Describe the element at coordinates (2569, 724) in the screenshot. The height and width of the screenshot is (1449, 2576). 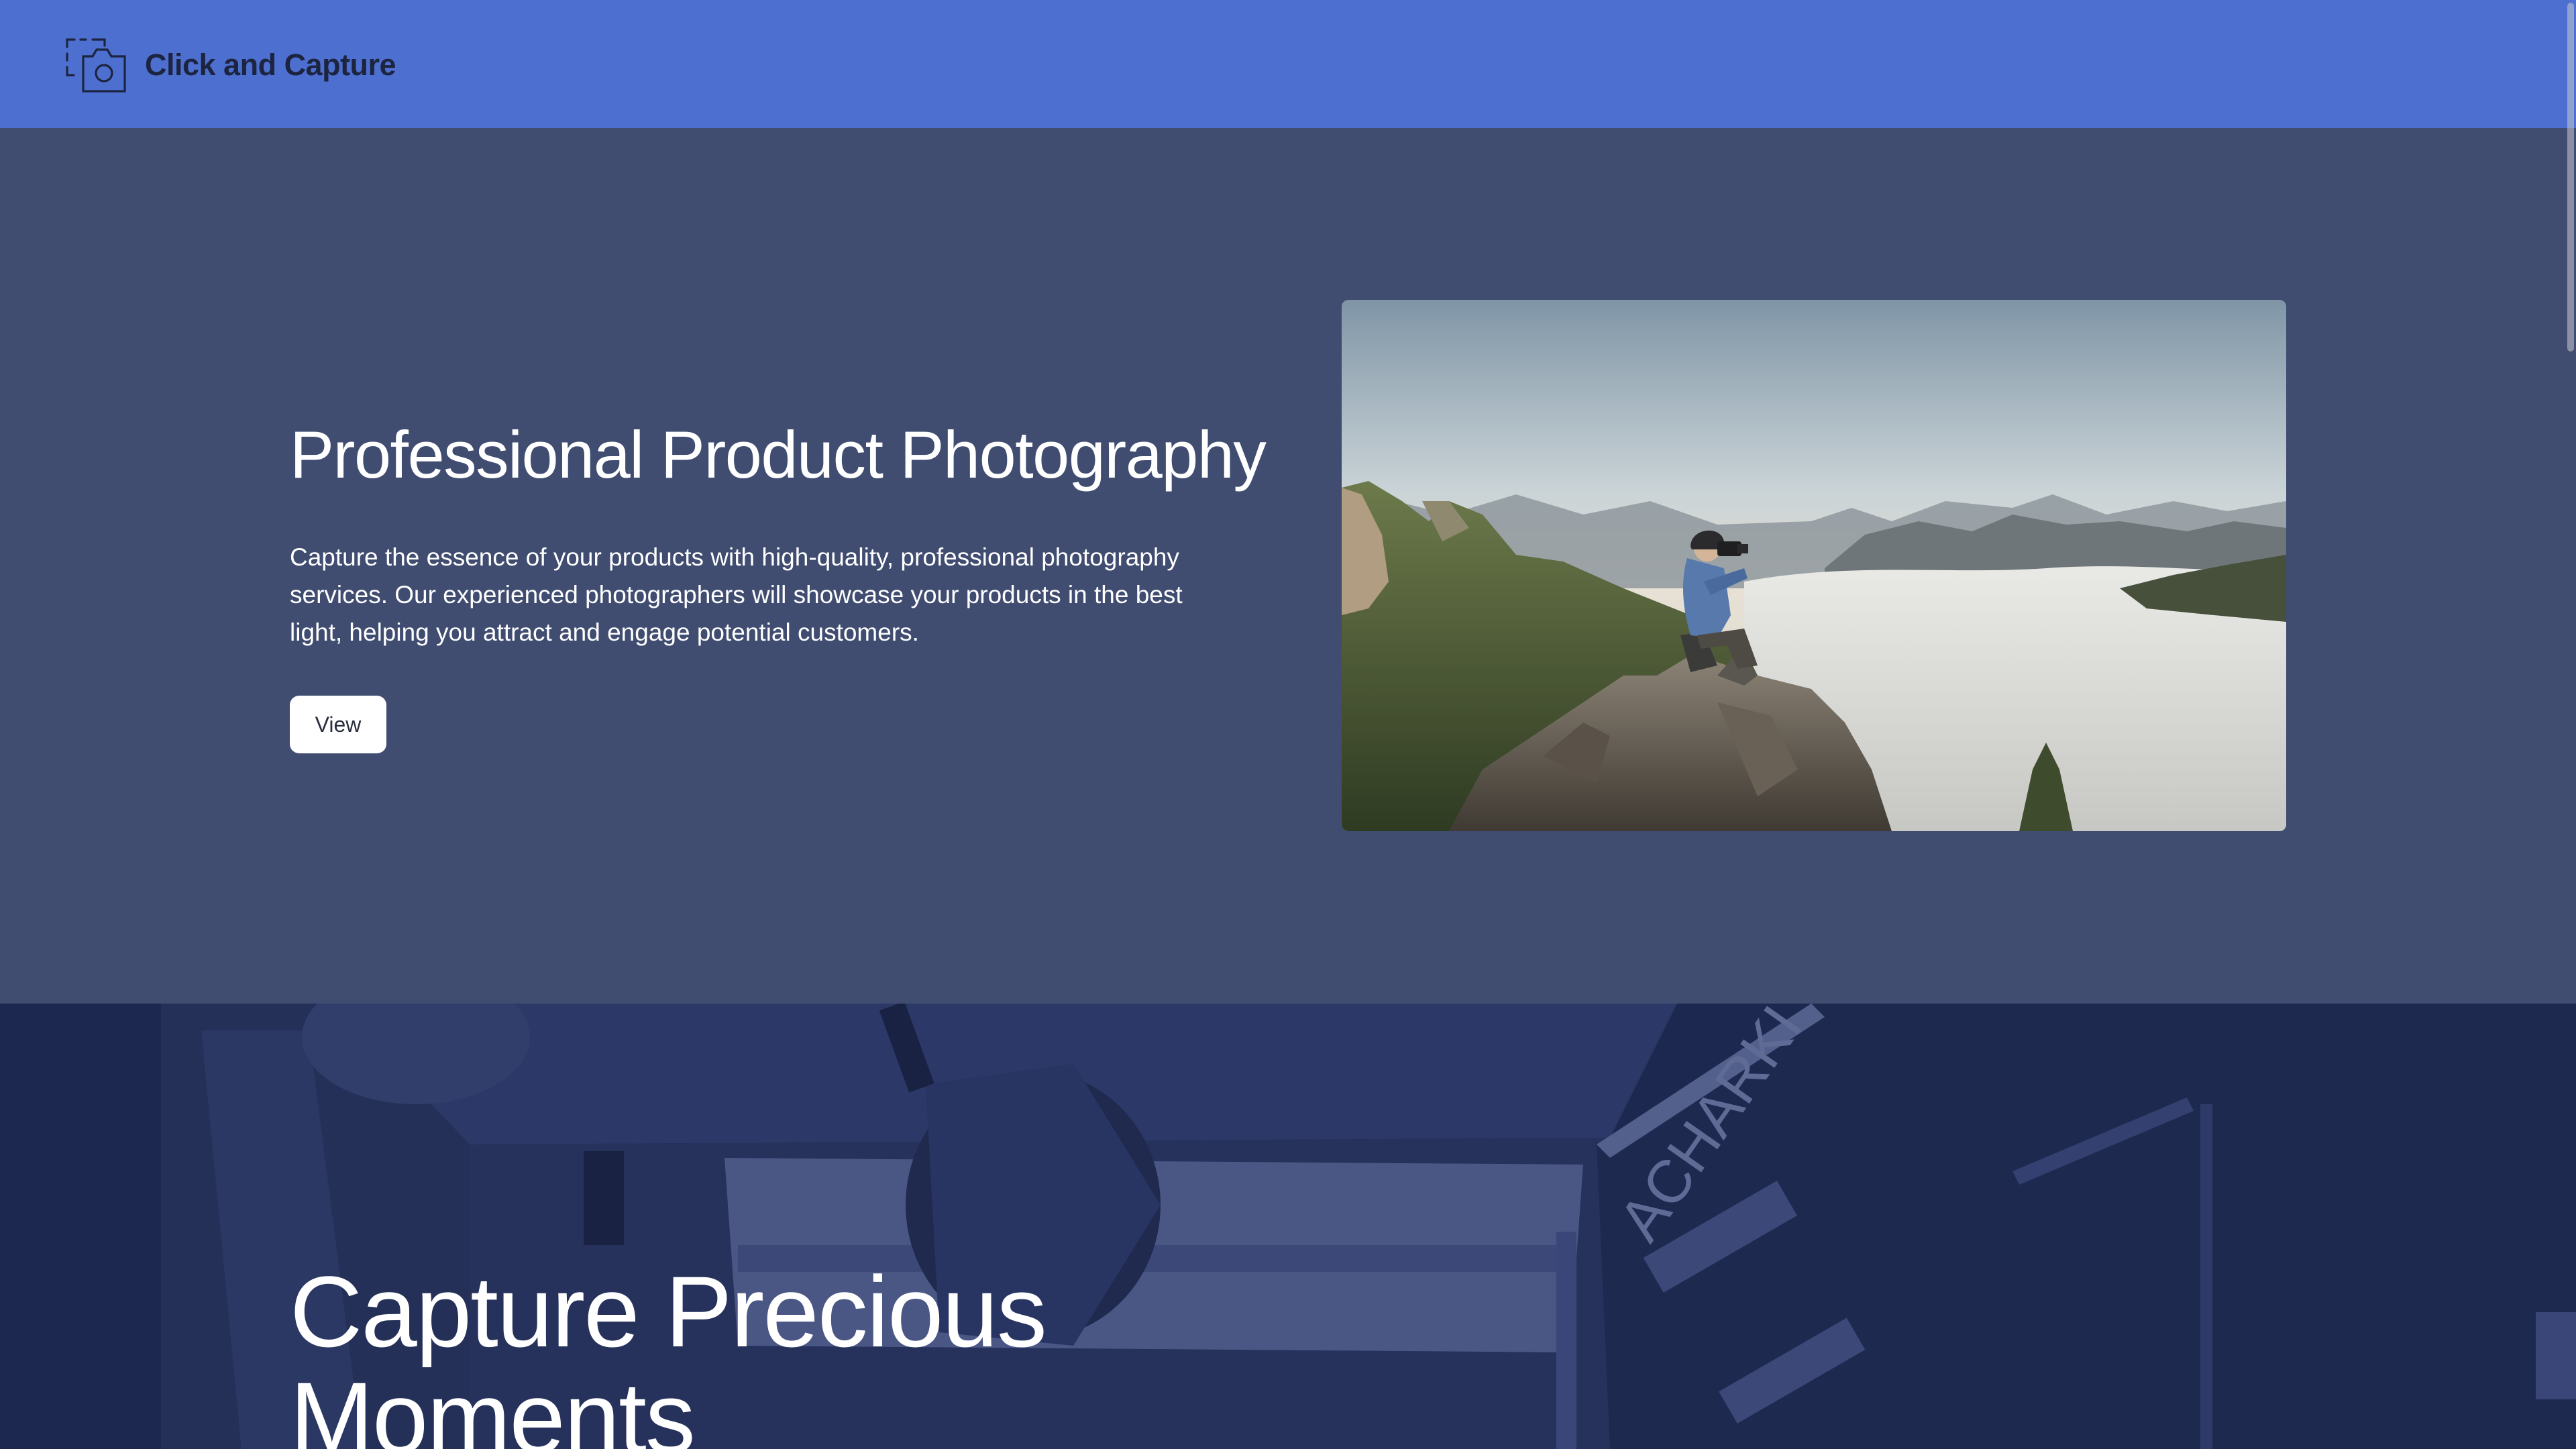
I see `page-scrollbar` at that location.